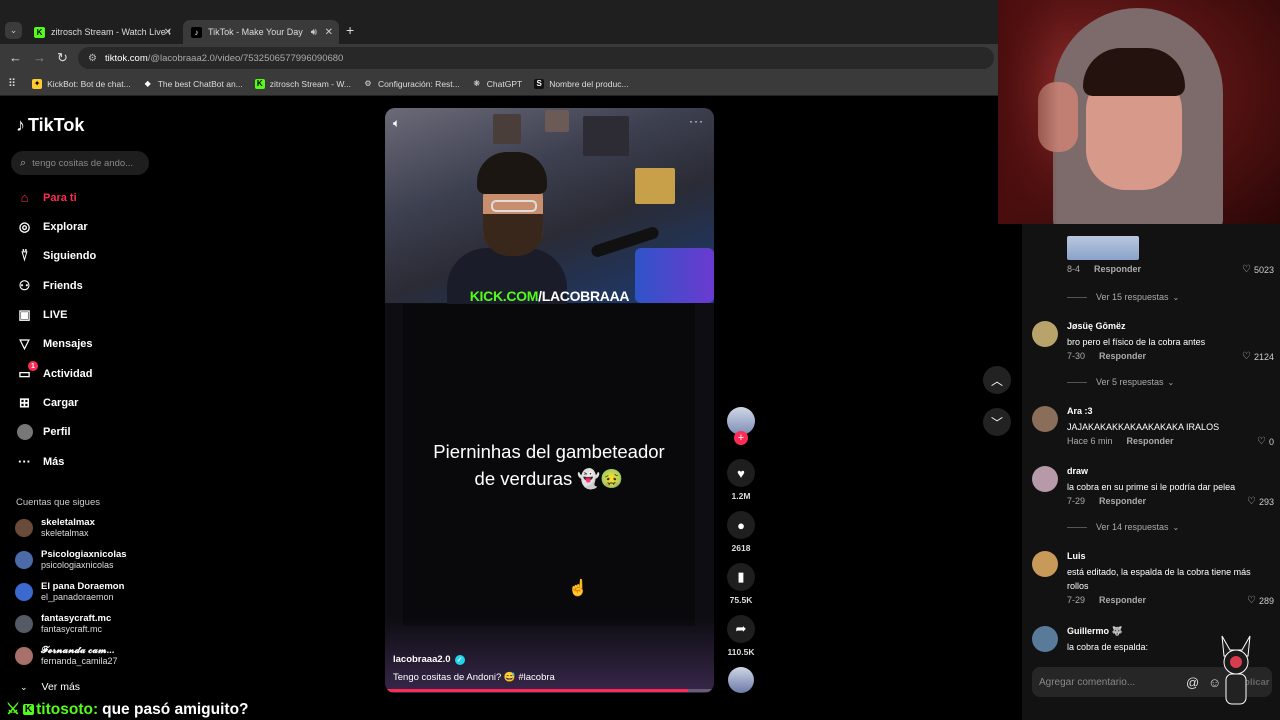 This screenshot has width=1280, height=720. Describe the element at coordinates (997, 380) in the screenshot. I see `previous-video-button: ︿` at that location.